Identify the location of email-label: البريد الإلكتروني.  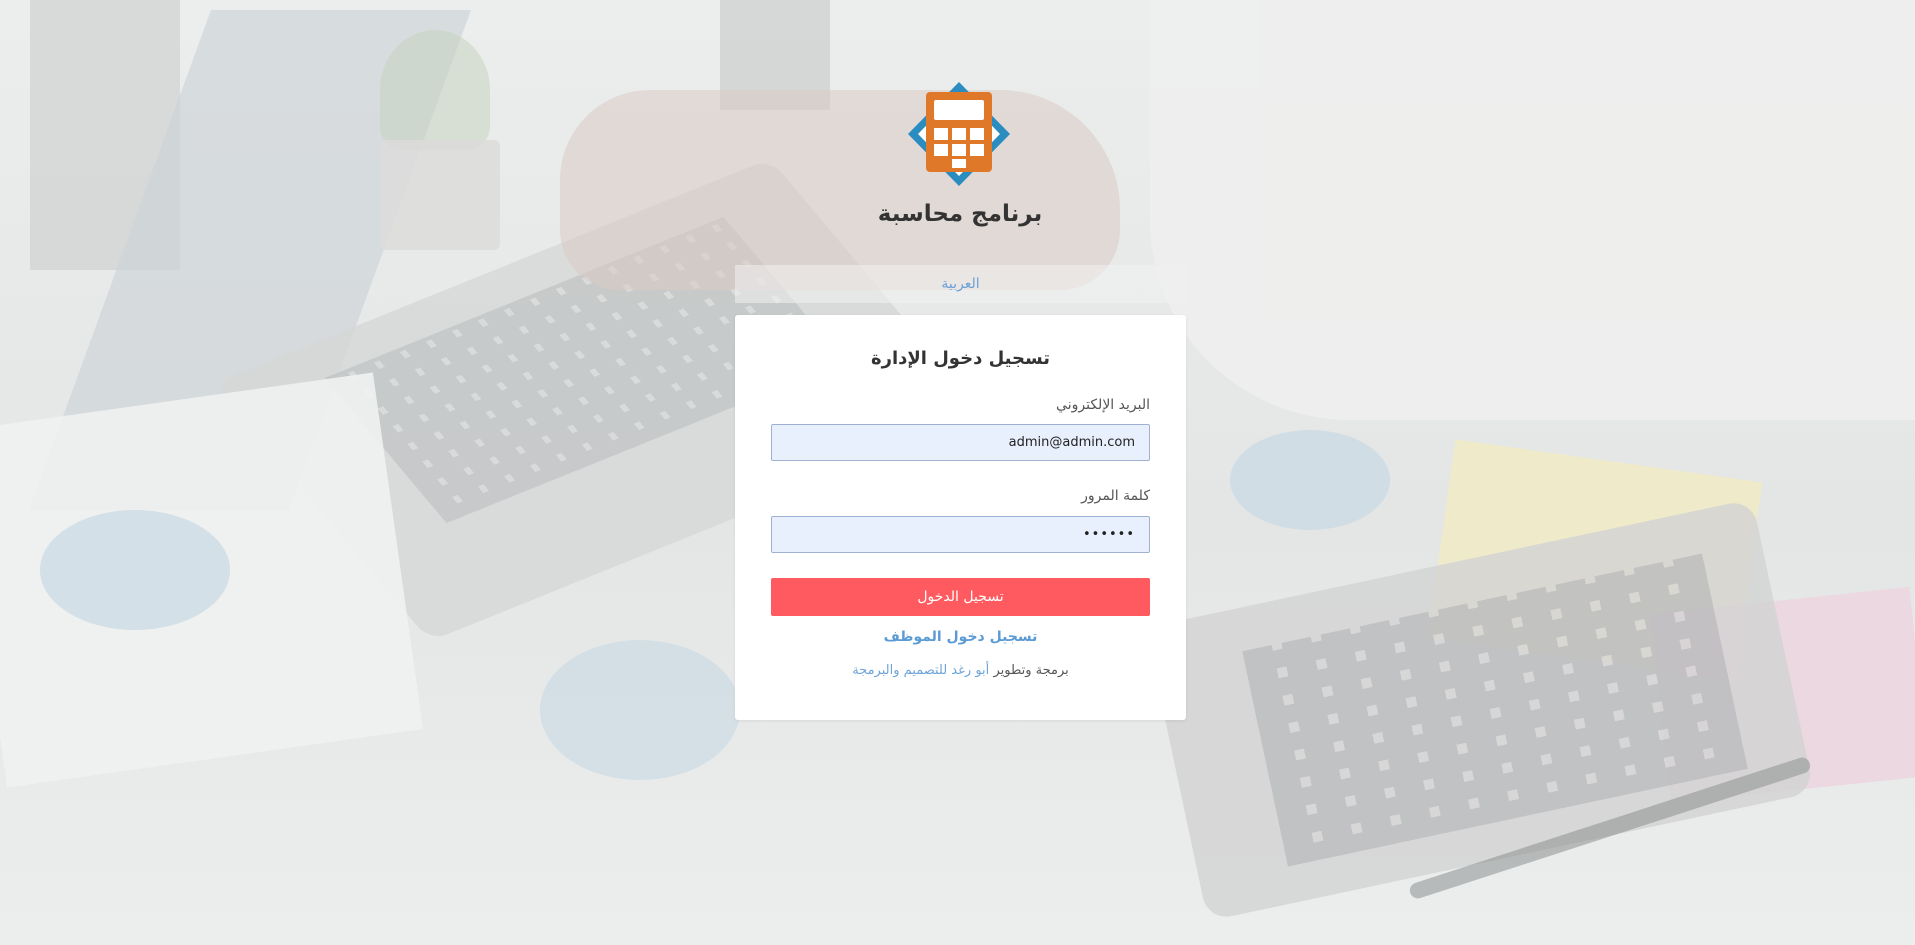
(1103, 405).